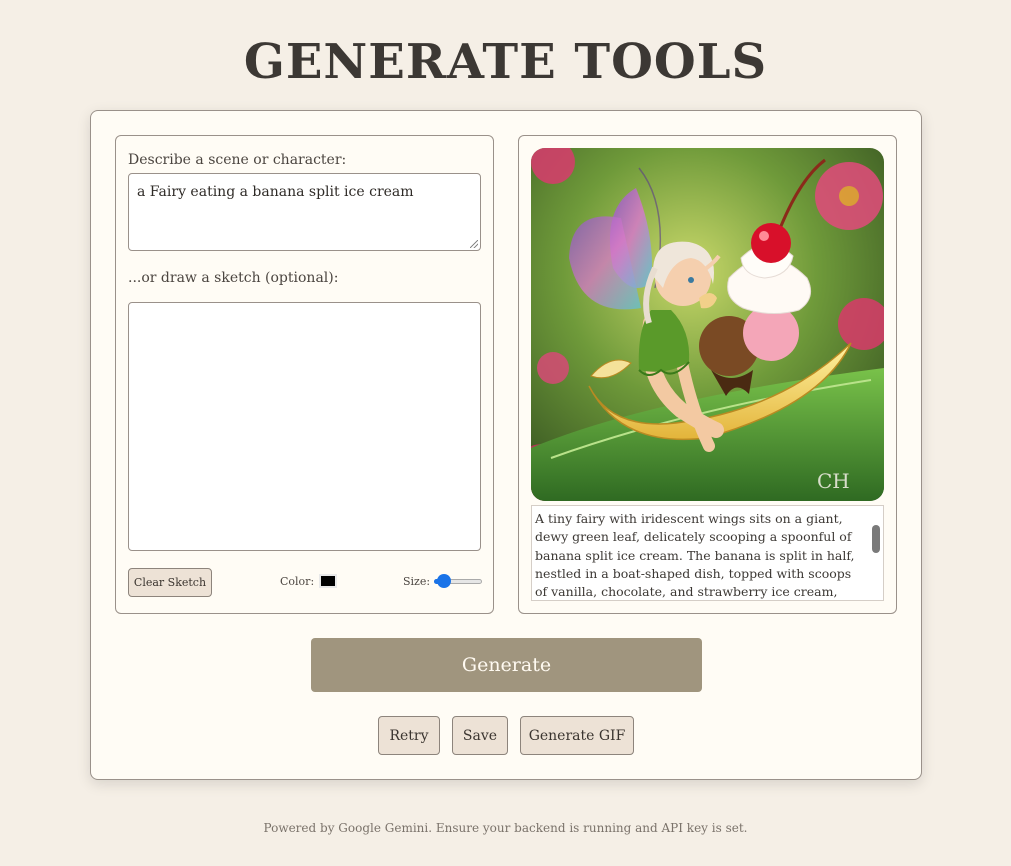 This screenshot has height=866, width=1011. What do you see at coordinates (328, 581) in the screenshot?
I see `color-picker` at bounding box center [328, 581].